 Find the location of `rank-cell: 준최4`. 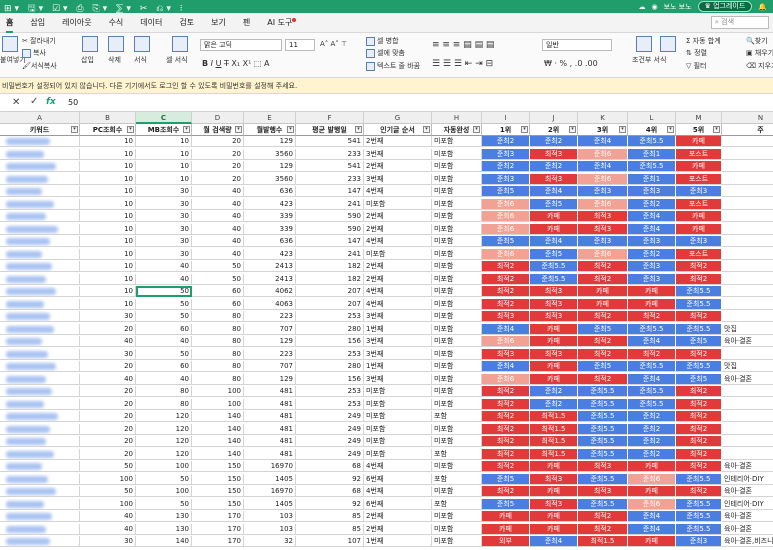

rank-cell: 준최4 is located at coordinates (652, 529).